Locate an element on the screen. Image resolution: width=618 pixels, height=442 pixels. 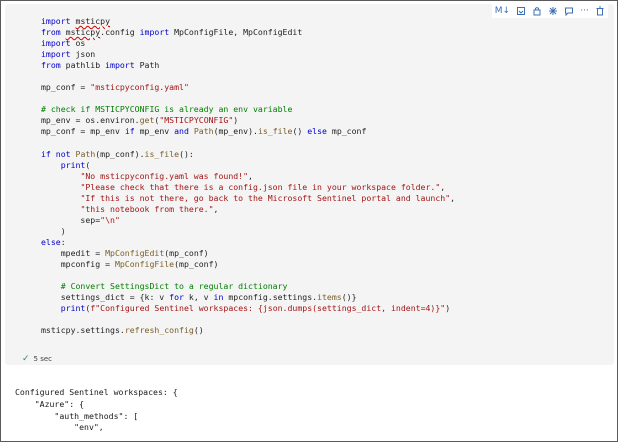
code-line: import json is located at coordinates (68, 54).